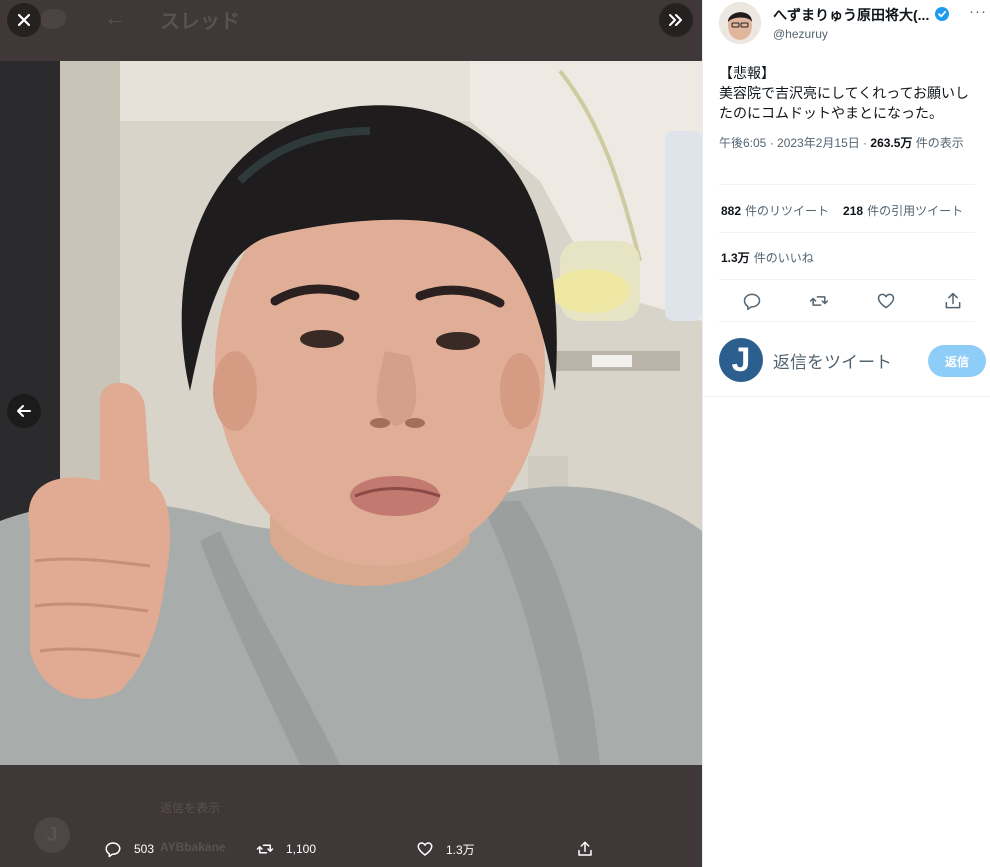 The image size is (990, 867). I want to click on background-back-arrow: ←, so click(115, 17).